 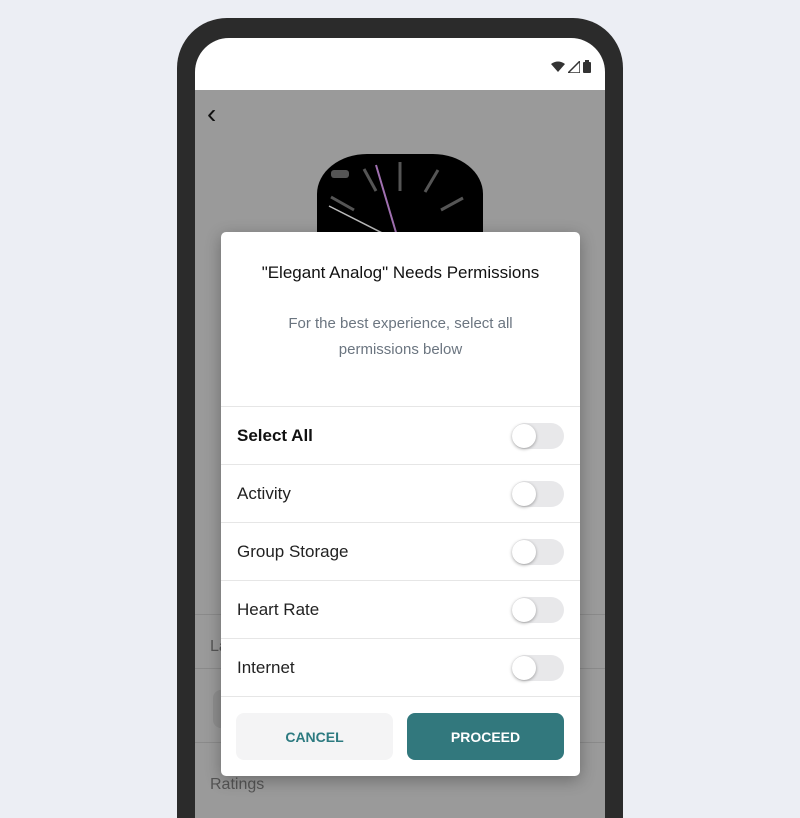 What do you see at coordinates (293, 551) in the screenshot?
I see `permission-label: Group Storage` at bounding box center [293, 551].